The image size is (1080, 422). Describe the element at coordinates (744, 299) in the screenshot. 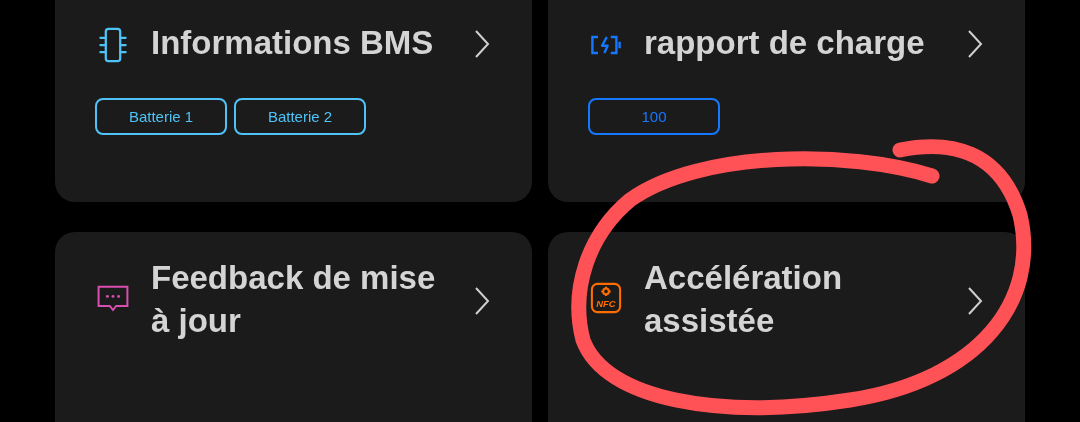

I see `card-title: Accélération assistée` at that location.